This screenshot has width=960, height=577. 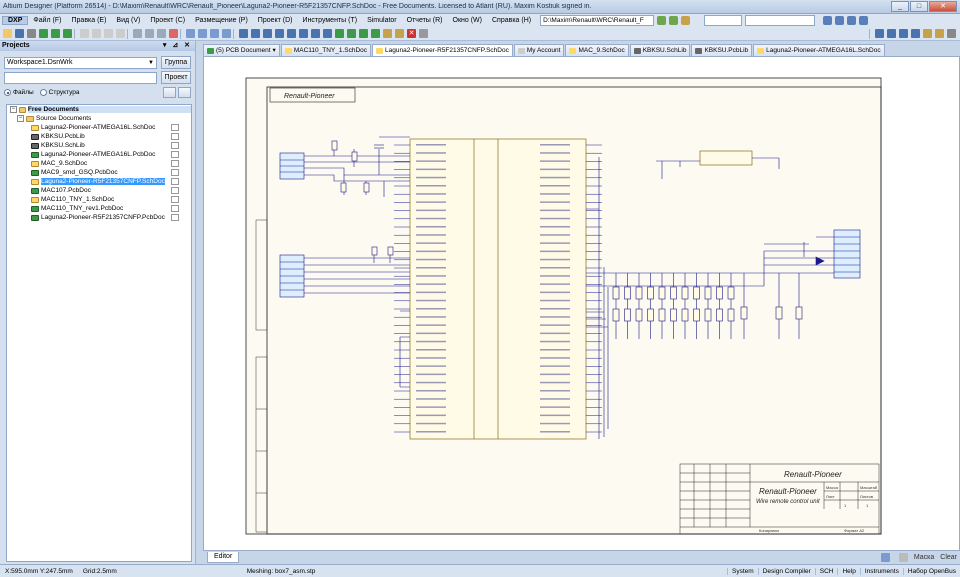 What do you see at coordinates (326, 50) in the screenshot?
I see `document-tab: MAC110_TNY_1.SchDoc` at bounding box center [326, 50].